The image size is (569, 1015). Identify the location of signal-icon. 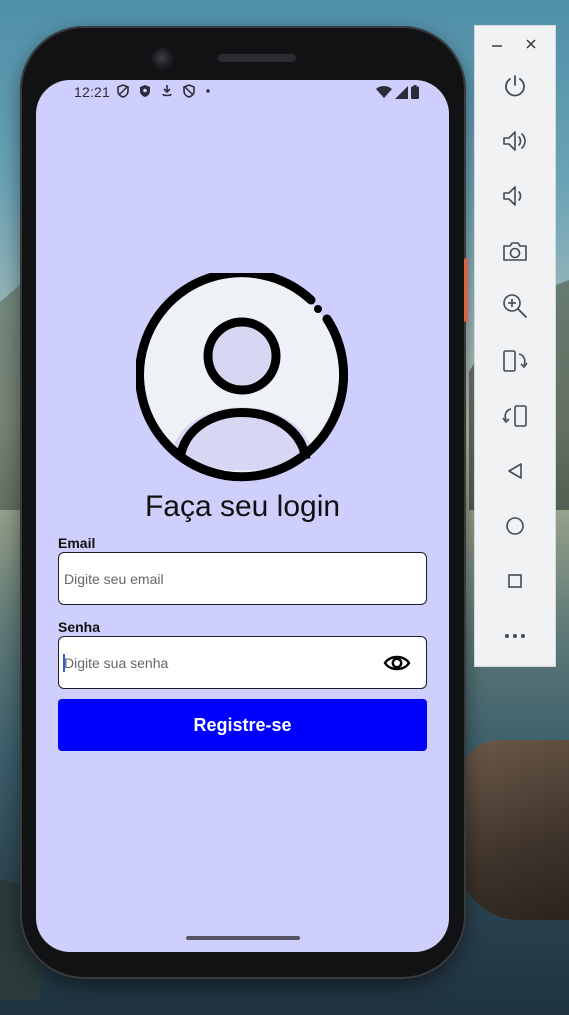
(401, 92).